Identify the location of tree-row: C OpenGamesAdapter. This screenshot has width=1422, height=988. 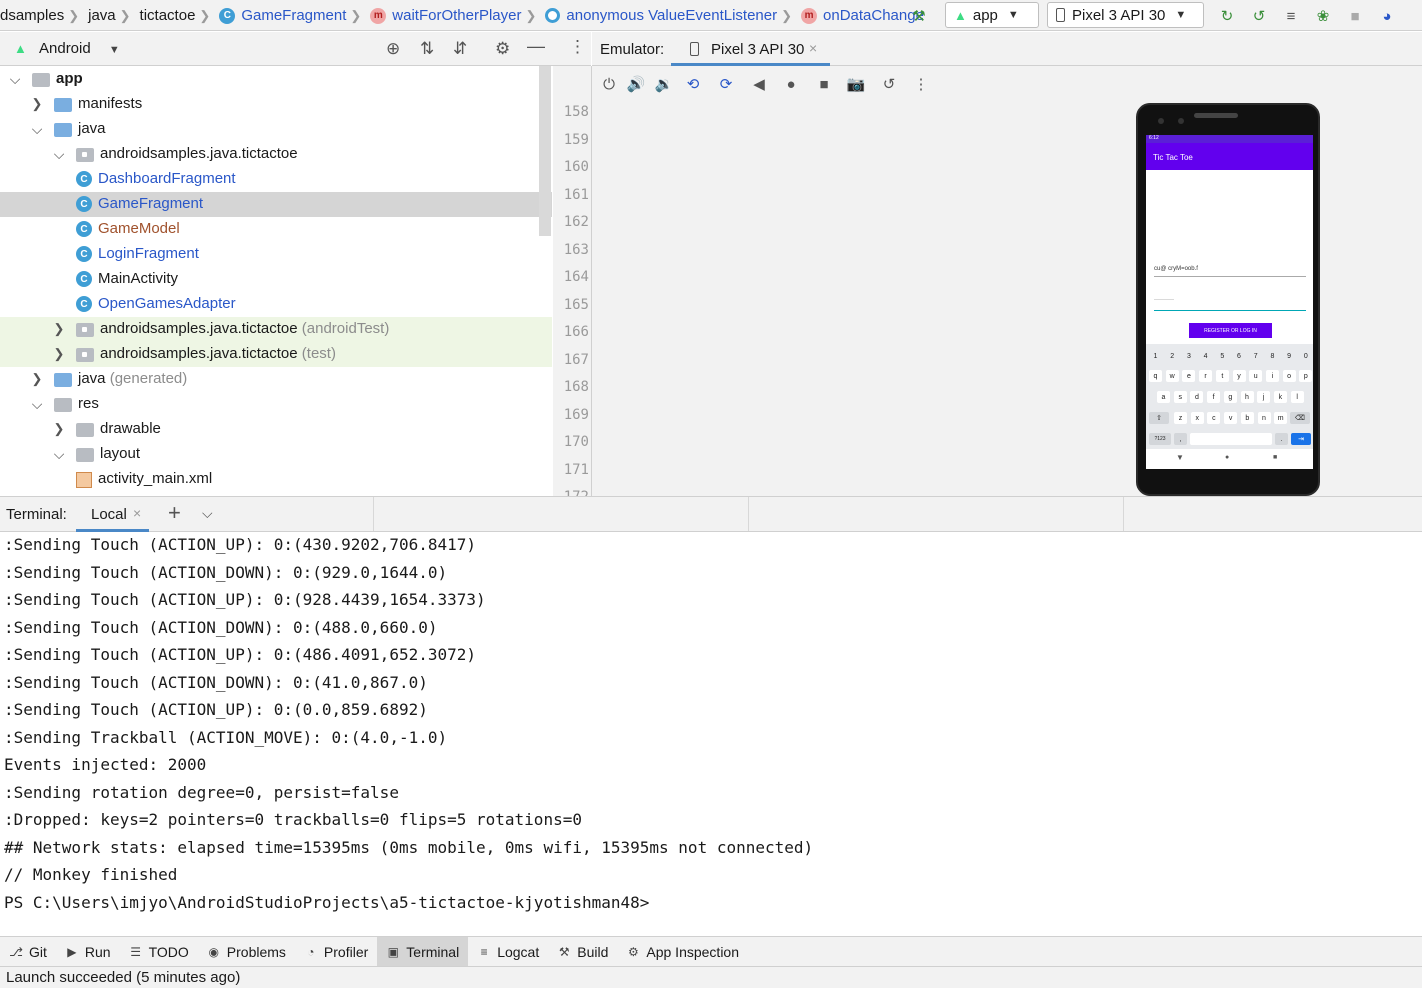
(276, 304).